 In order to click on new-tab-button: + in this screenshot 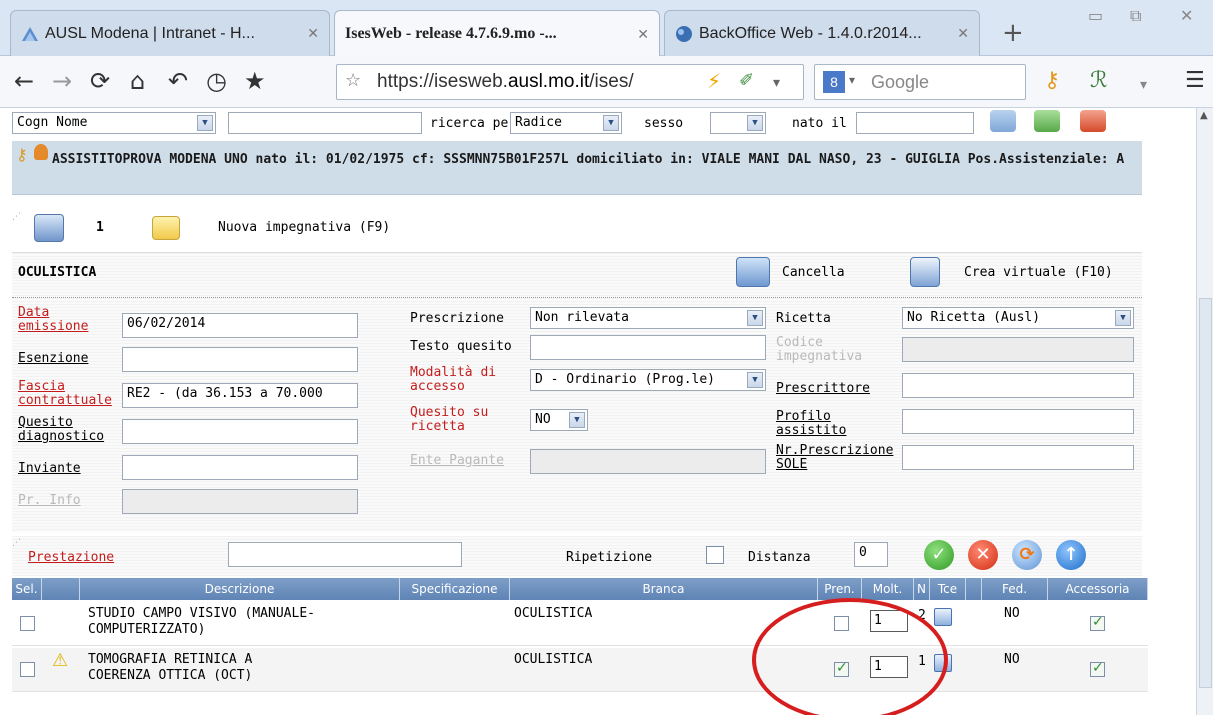, I will do `click(1013, 33)`.